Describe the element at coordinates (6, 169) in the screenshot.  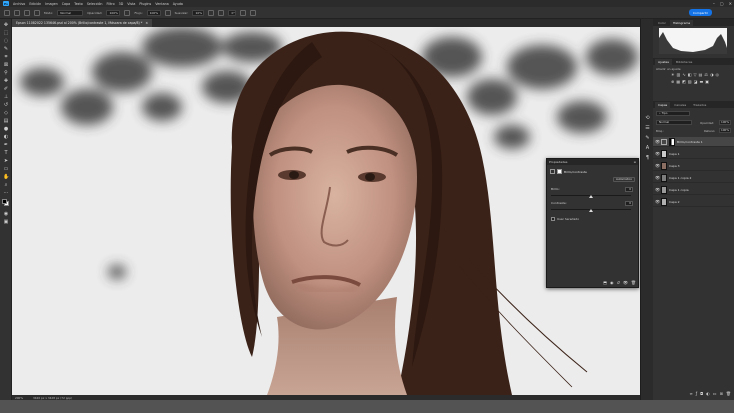
I see `shape-tool-icon: ▭` at that location.